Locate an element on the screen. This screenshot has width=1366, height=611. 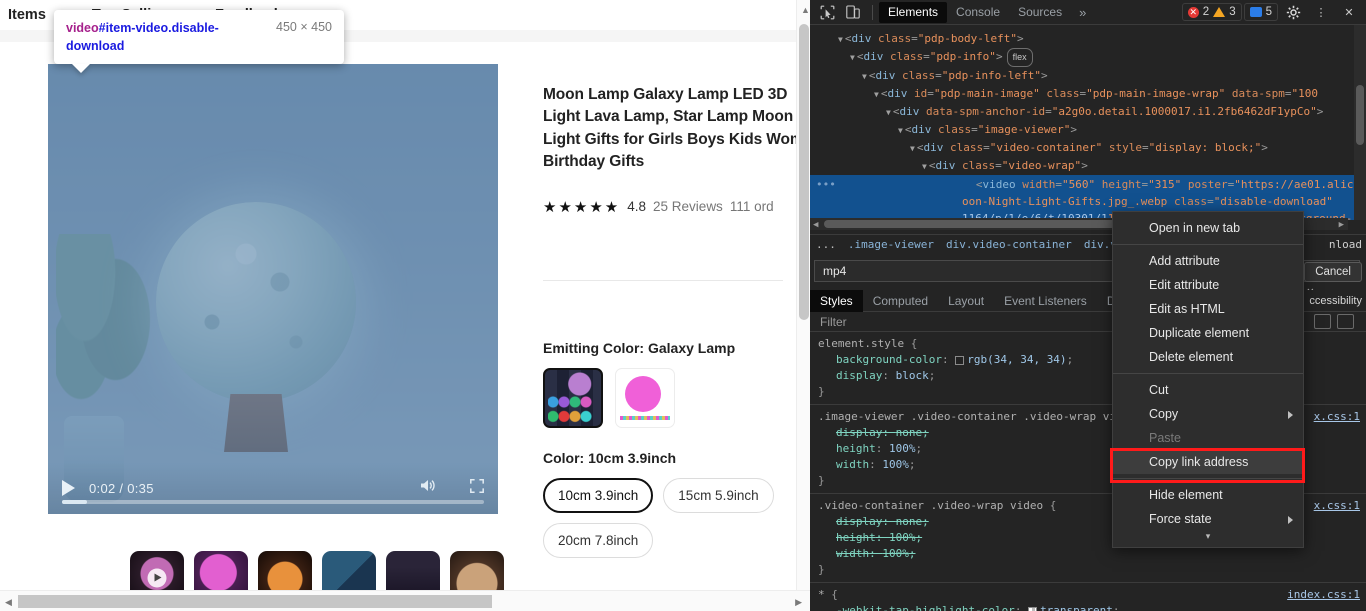
tab-sources: Sources is located at coordinates (1040, 12).